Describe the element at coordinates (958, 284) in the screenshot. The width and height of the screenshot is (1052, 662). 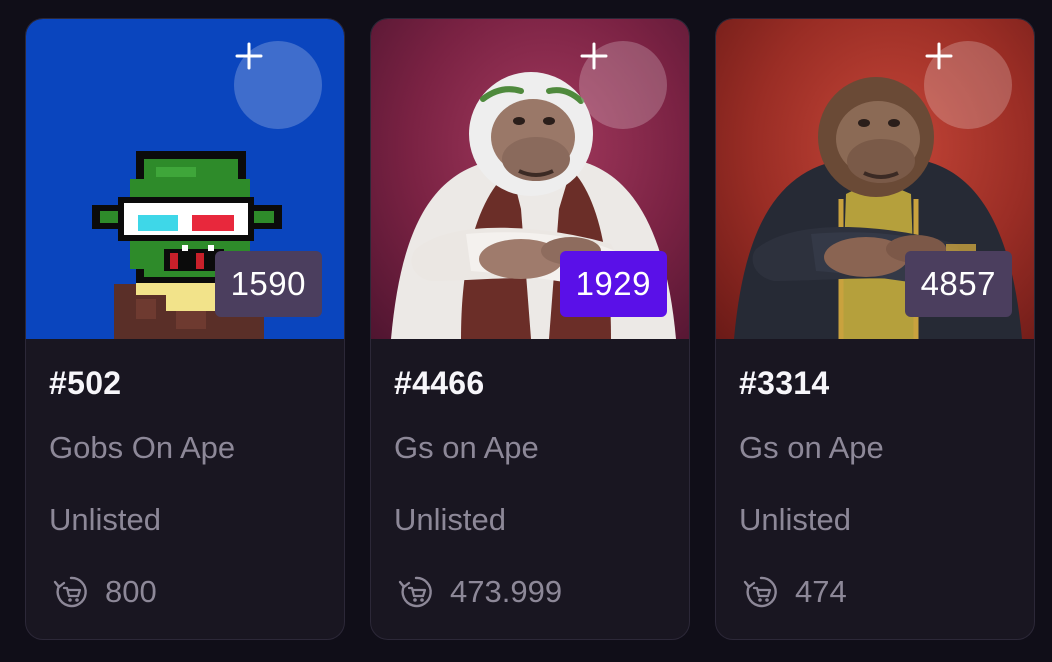
I see `rank-badge: 4857` at that location.